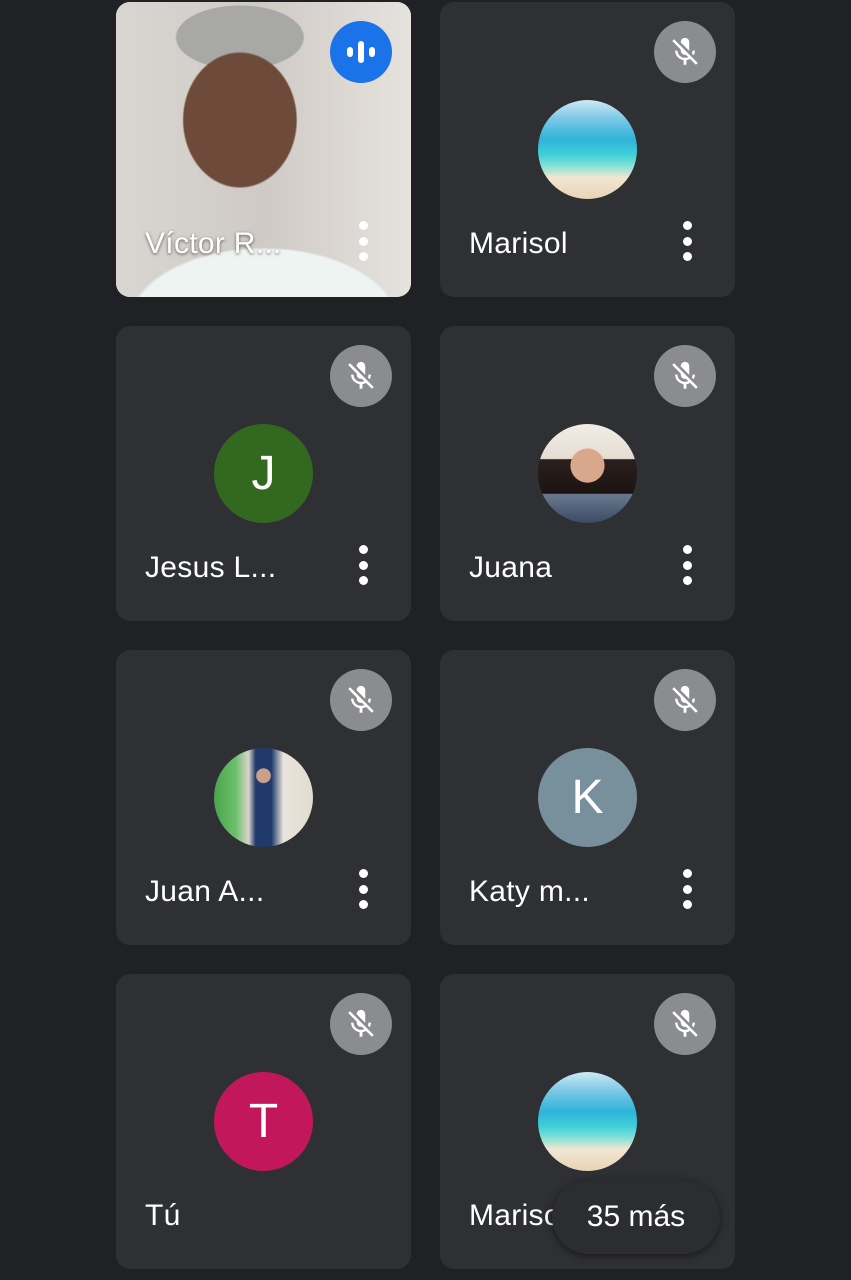 The height and width of the screenshot is (1280, 851). What do you see at coordinates (511, 567) in the screenshot?
I see `participant-name: Juana` at bounding box center [511, 567].